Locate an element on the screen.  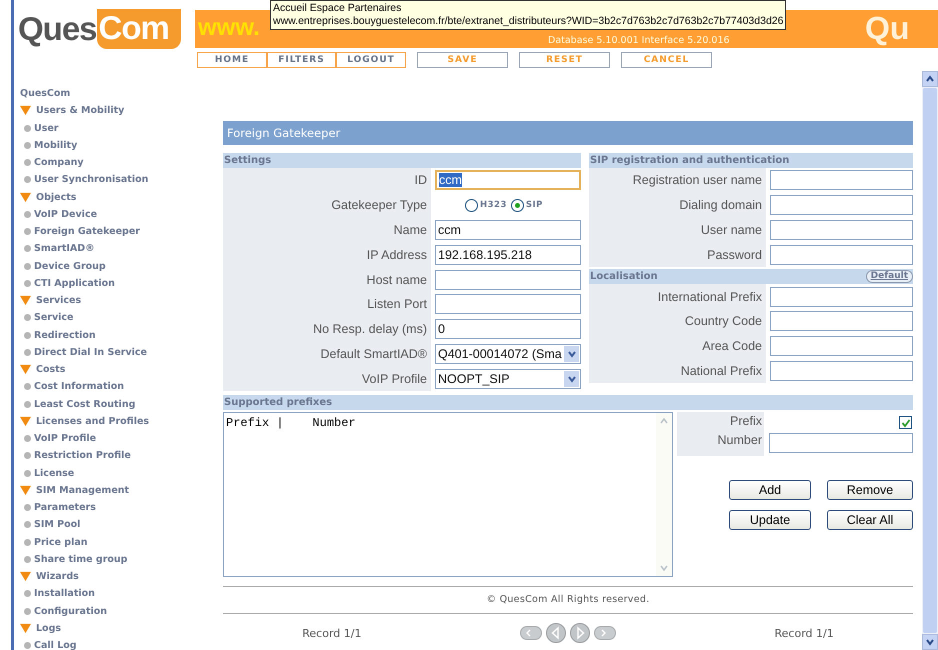
sidebar-group: Licenses and Profiles is located at coordinates (93, 421).